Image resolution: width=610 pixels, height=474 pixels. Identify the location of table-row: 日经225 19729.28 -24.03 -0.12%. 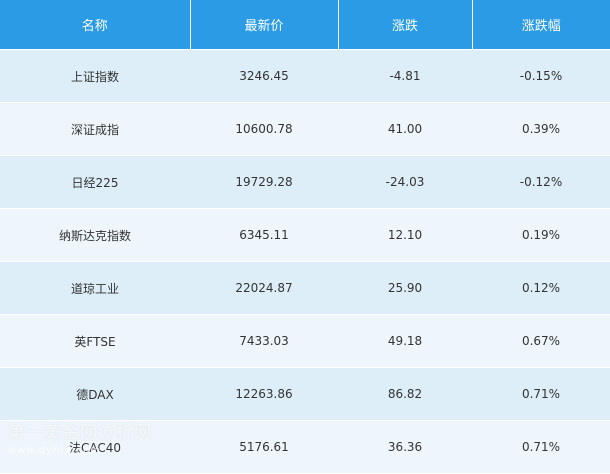
(305, 182).